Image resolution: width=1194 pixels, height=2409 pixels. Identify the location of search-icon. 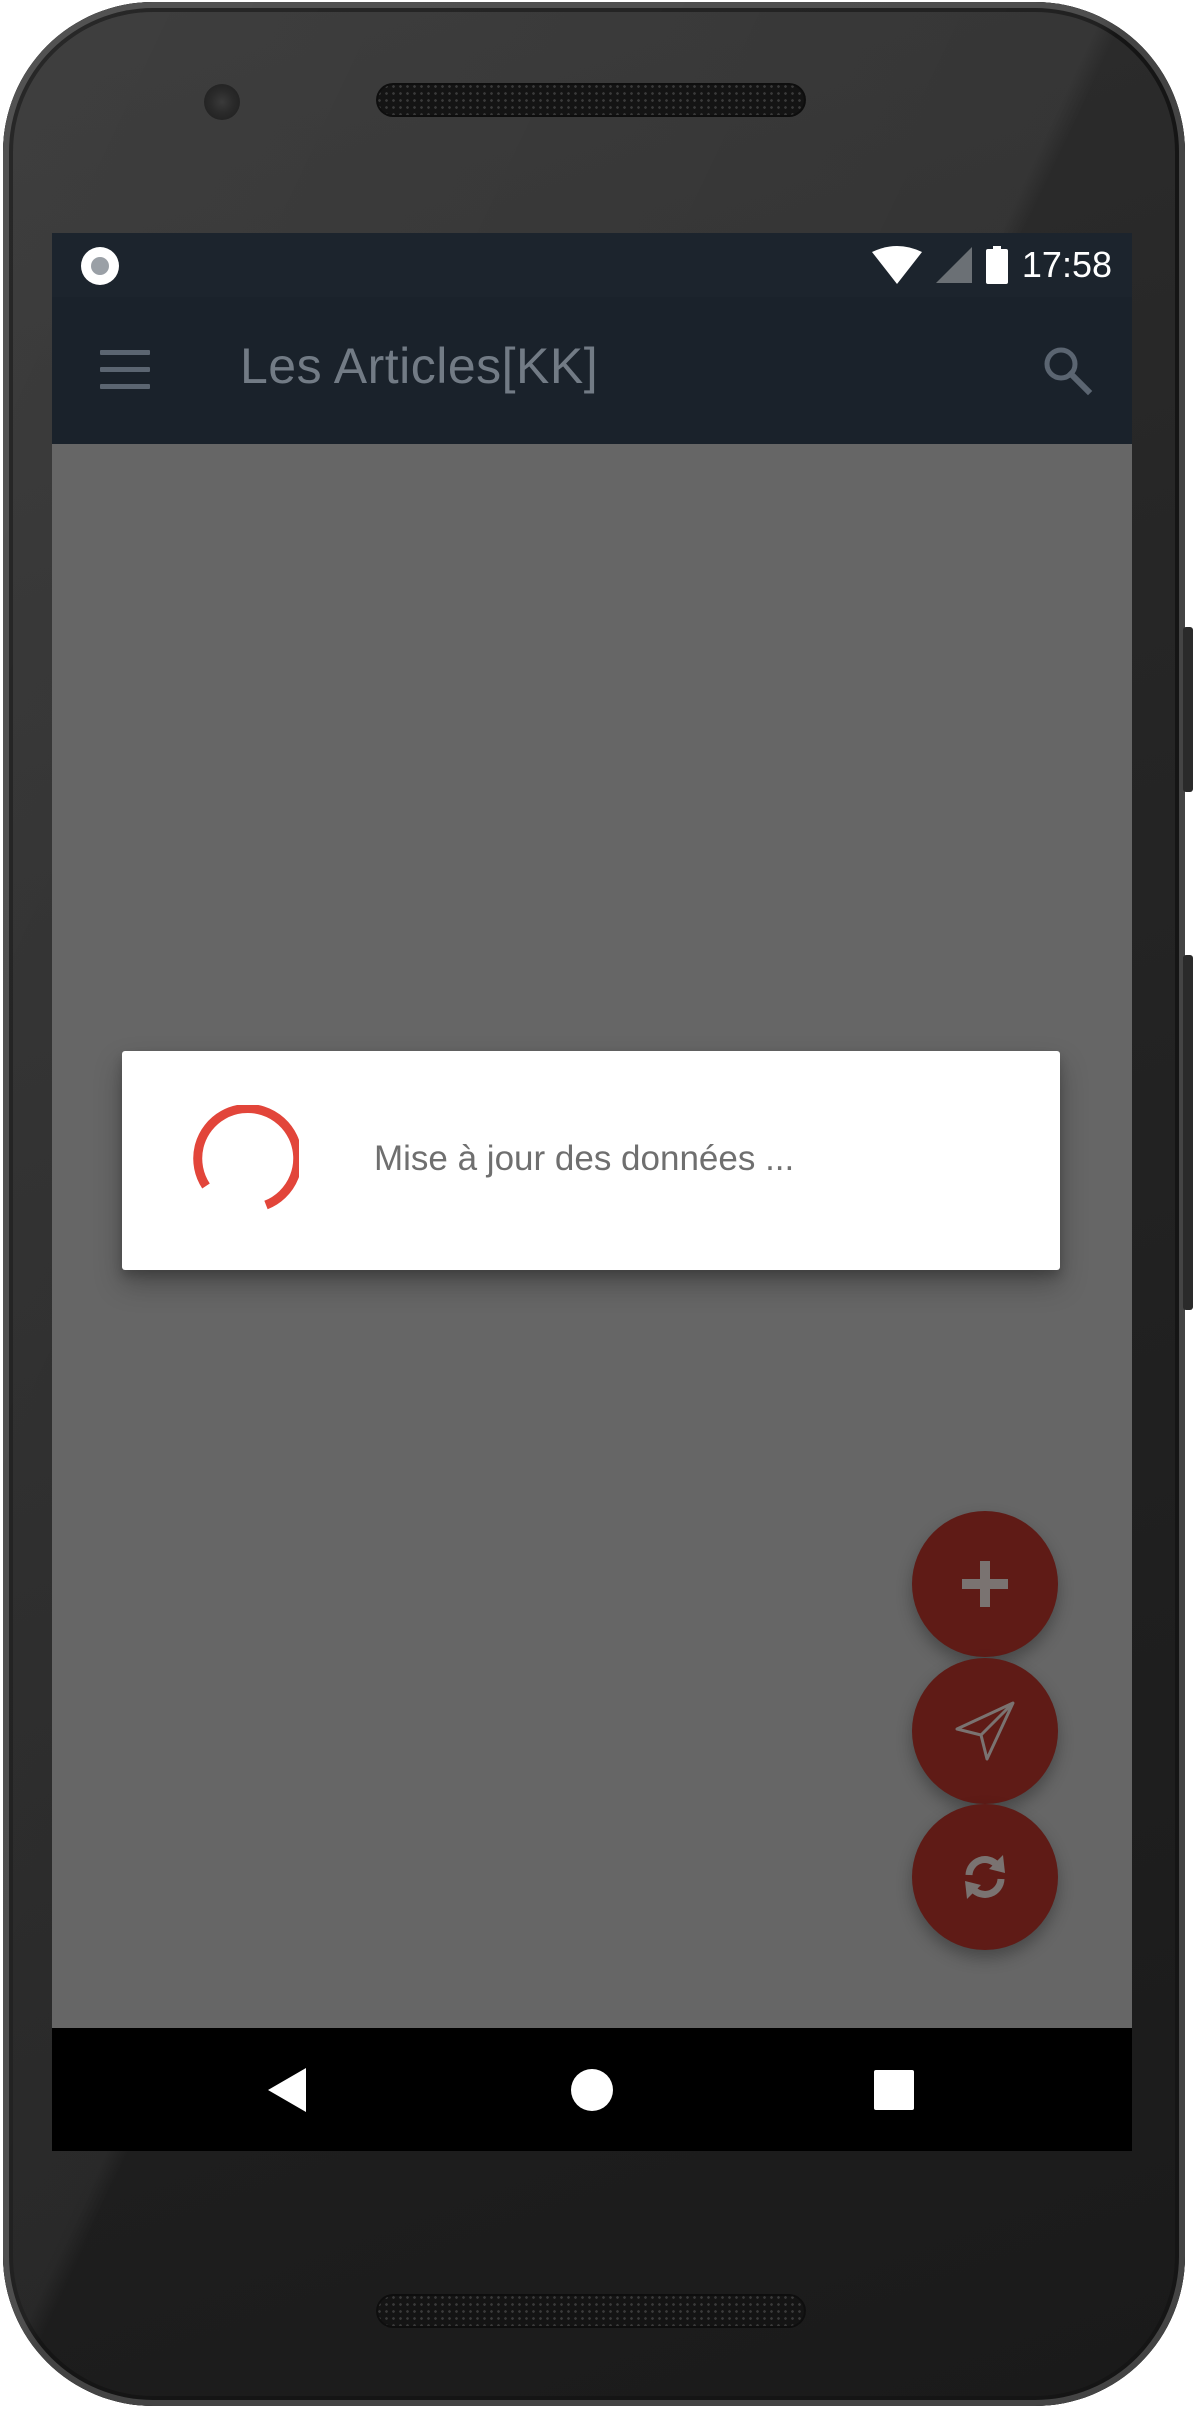
(1068, 371).